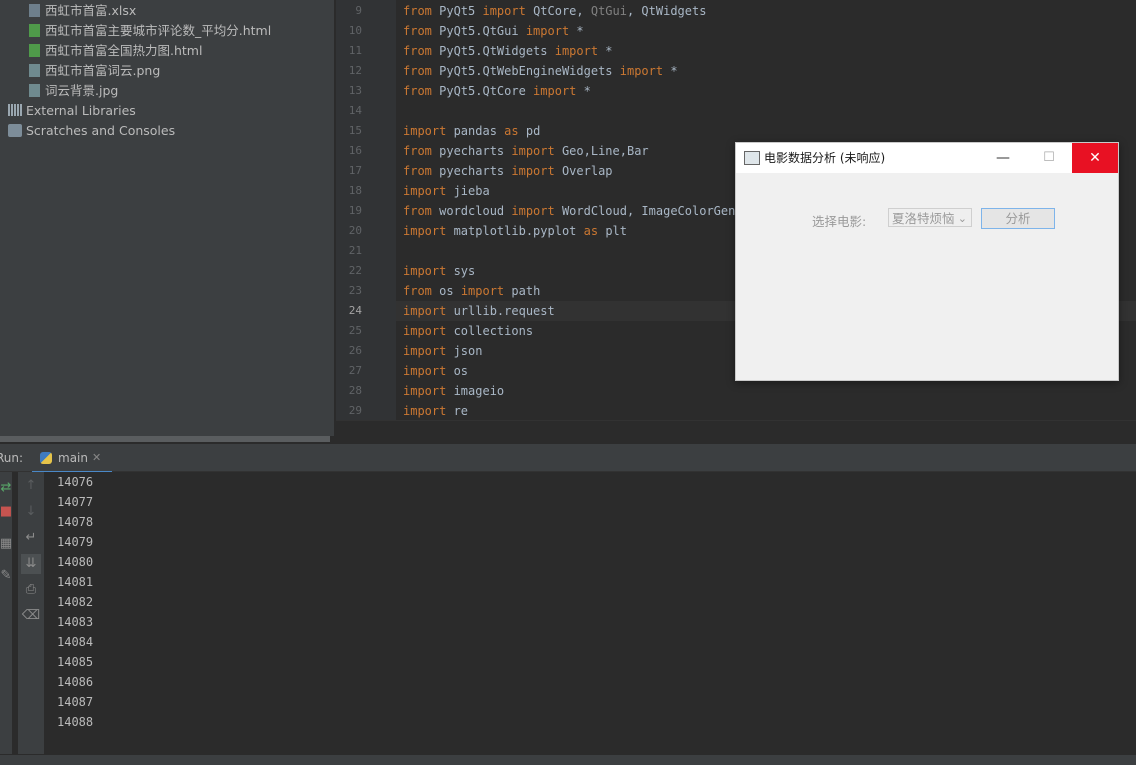  What do you see at coordinates (1095, 158) in the screenshot?
I see `close-button: ✕` at bounding box center [1095, 158].